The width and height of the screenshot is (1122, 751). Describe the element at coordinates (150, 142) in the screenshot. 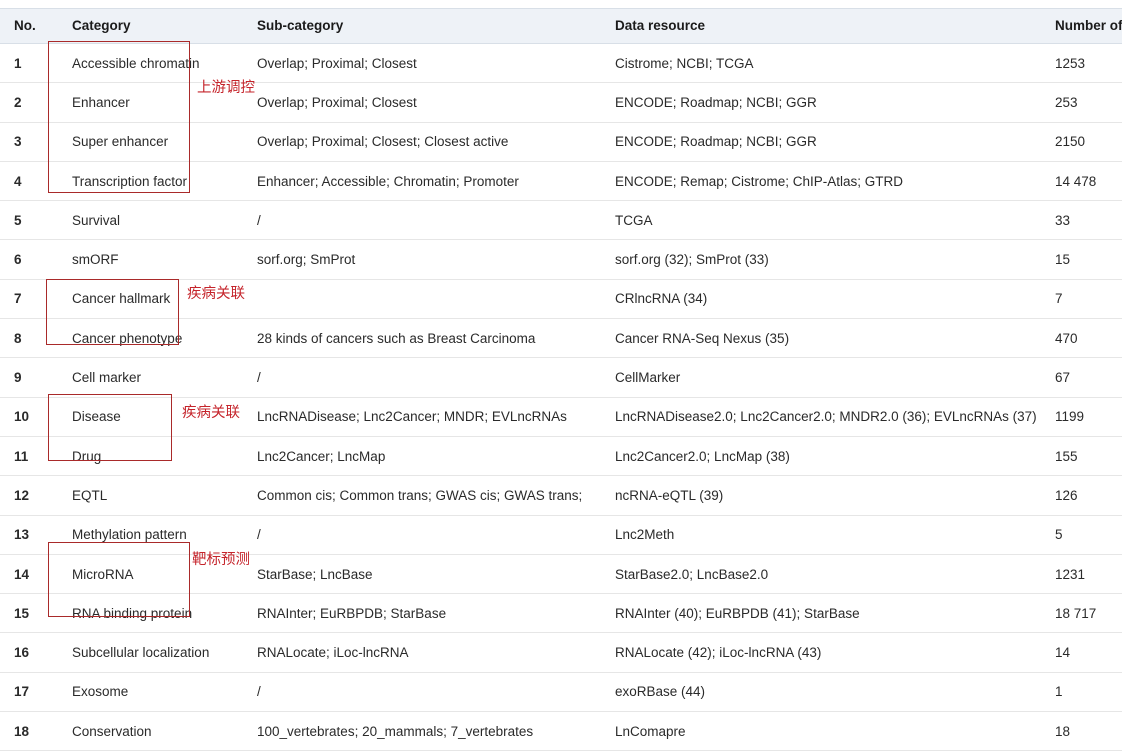

I see `cell-category: Super enhancer` at that location.